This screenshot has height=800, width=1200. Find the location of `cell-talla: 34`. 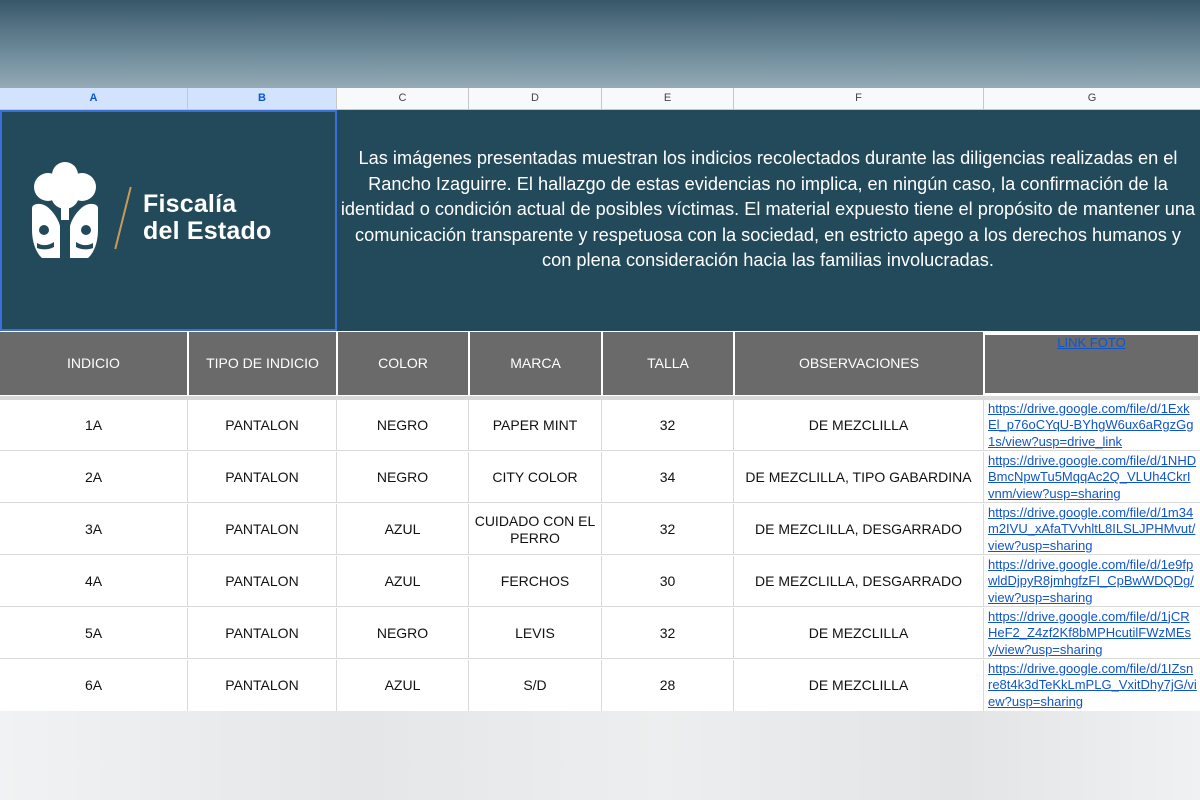

cell-talla: 34 is located at coordinates (668, 477).